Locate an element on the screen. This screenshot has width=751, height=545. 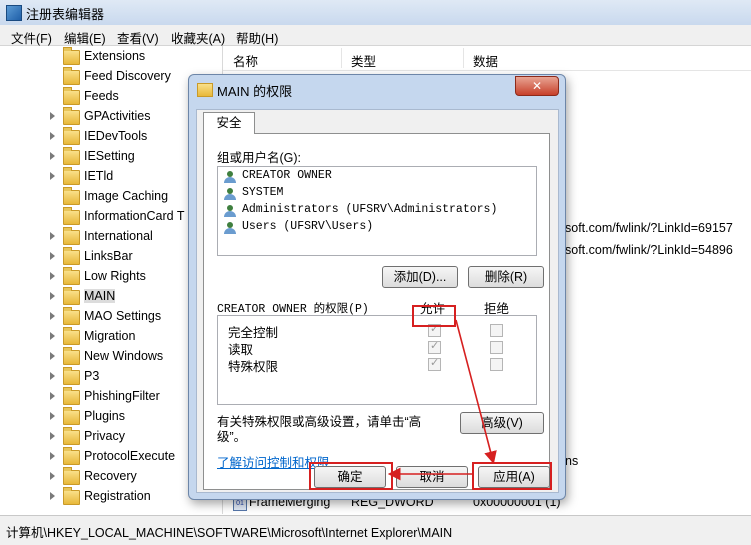
tree-item: Extensions is located at coordinates (111, 57).